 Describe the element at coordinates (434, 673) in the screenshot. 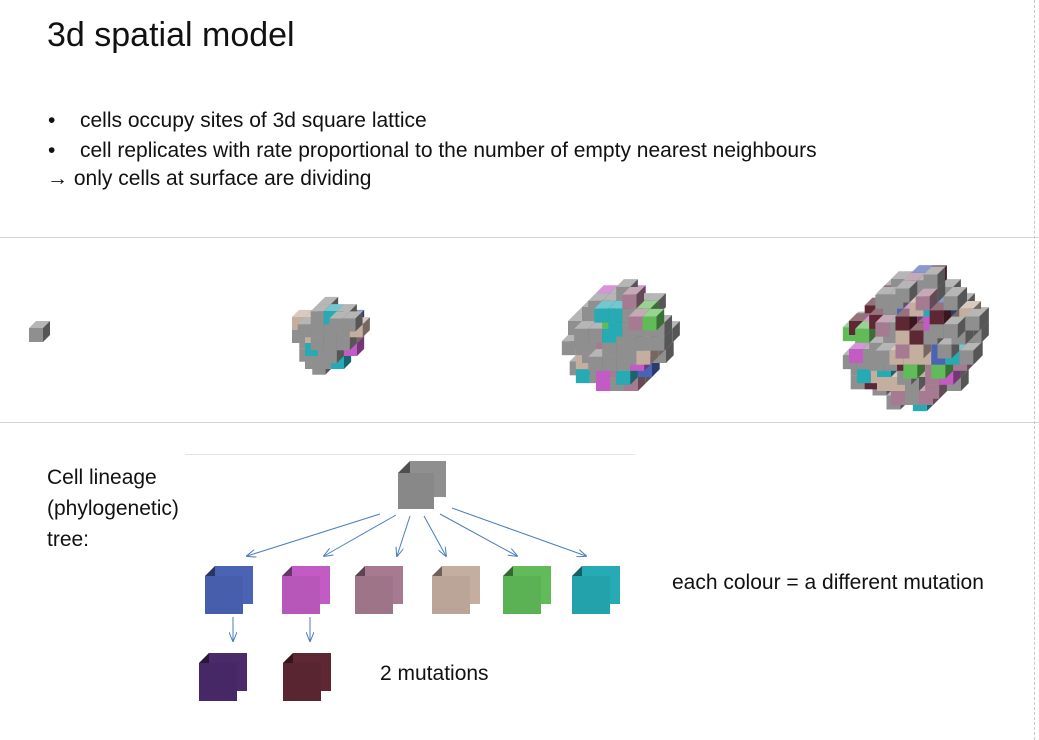

I see `two-mutations-label: 2 mutations` at that location.